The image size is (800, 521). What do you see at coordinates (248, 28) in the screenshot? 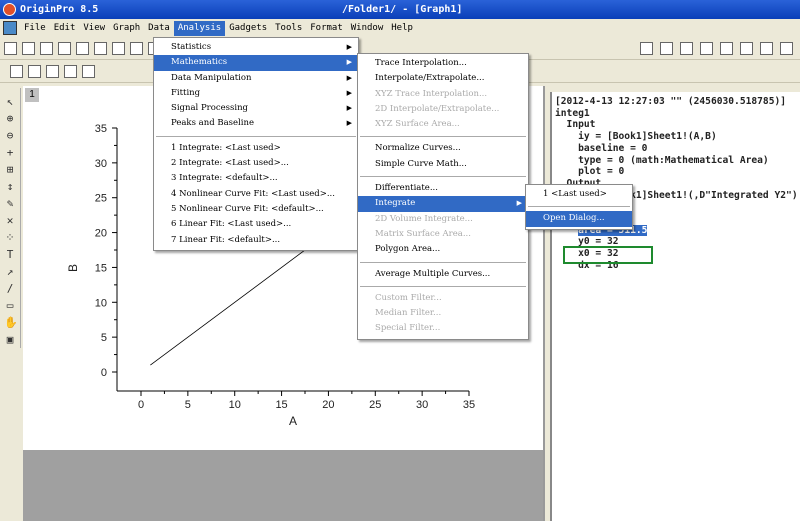
I see `menu-gadgets: Gadgets` at bounding box center [248, 28].